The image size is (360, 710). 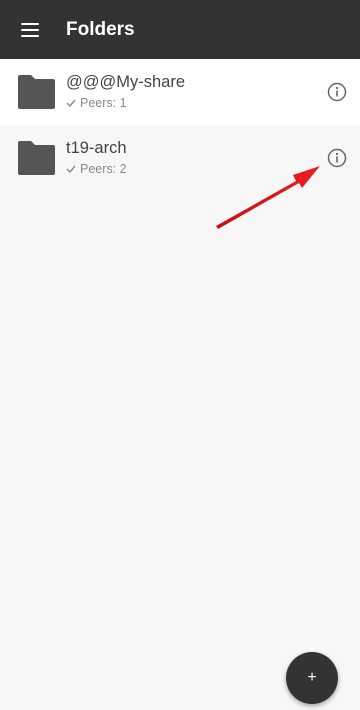 What do you see at coordinates (180, 29) in the screenshot?
I see `app-bar: Folders` at bounding box center [180, 29].